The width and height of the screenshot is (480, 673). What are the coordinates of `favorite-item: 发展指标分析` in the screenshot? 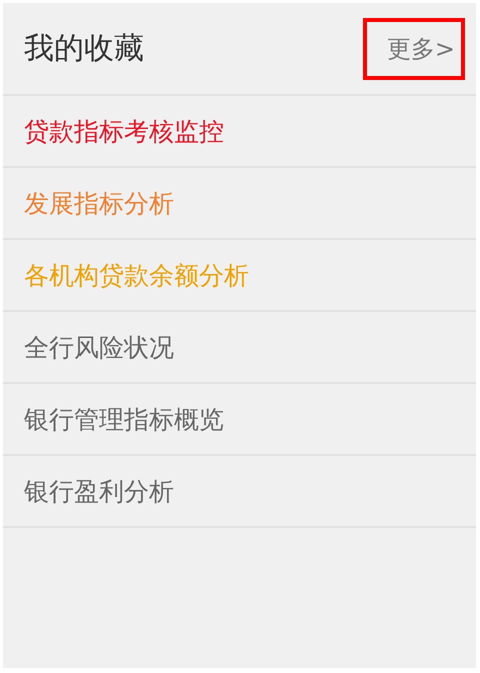 It's located at (239, 204).